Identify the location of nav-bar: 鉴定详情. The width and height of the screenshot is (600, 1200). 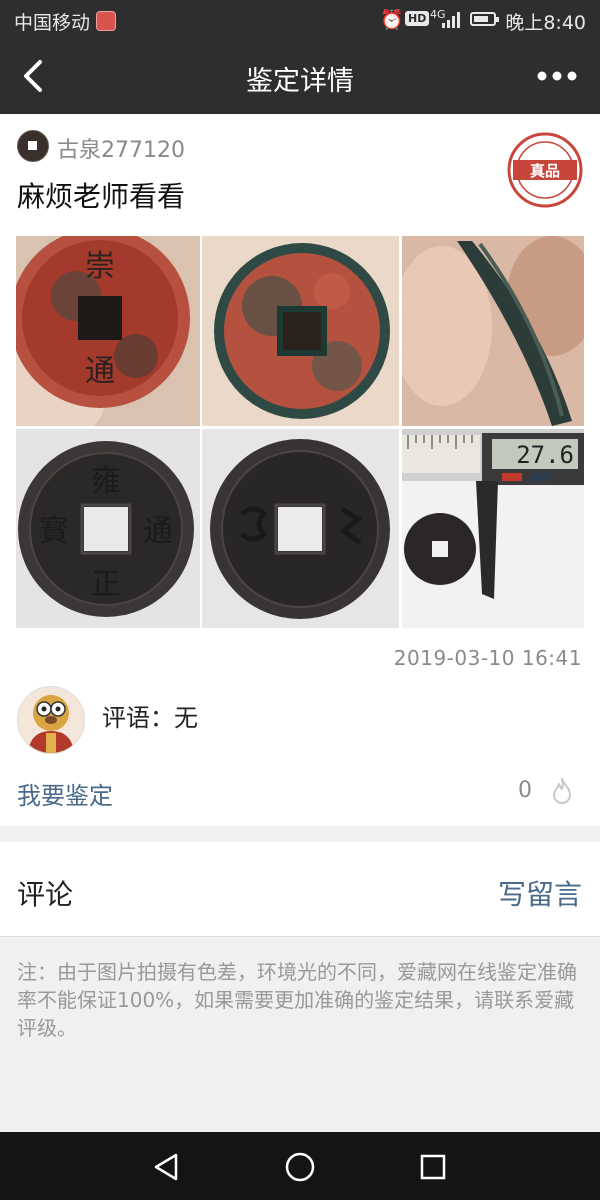
(300, 77).